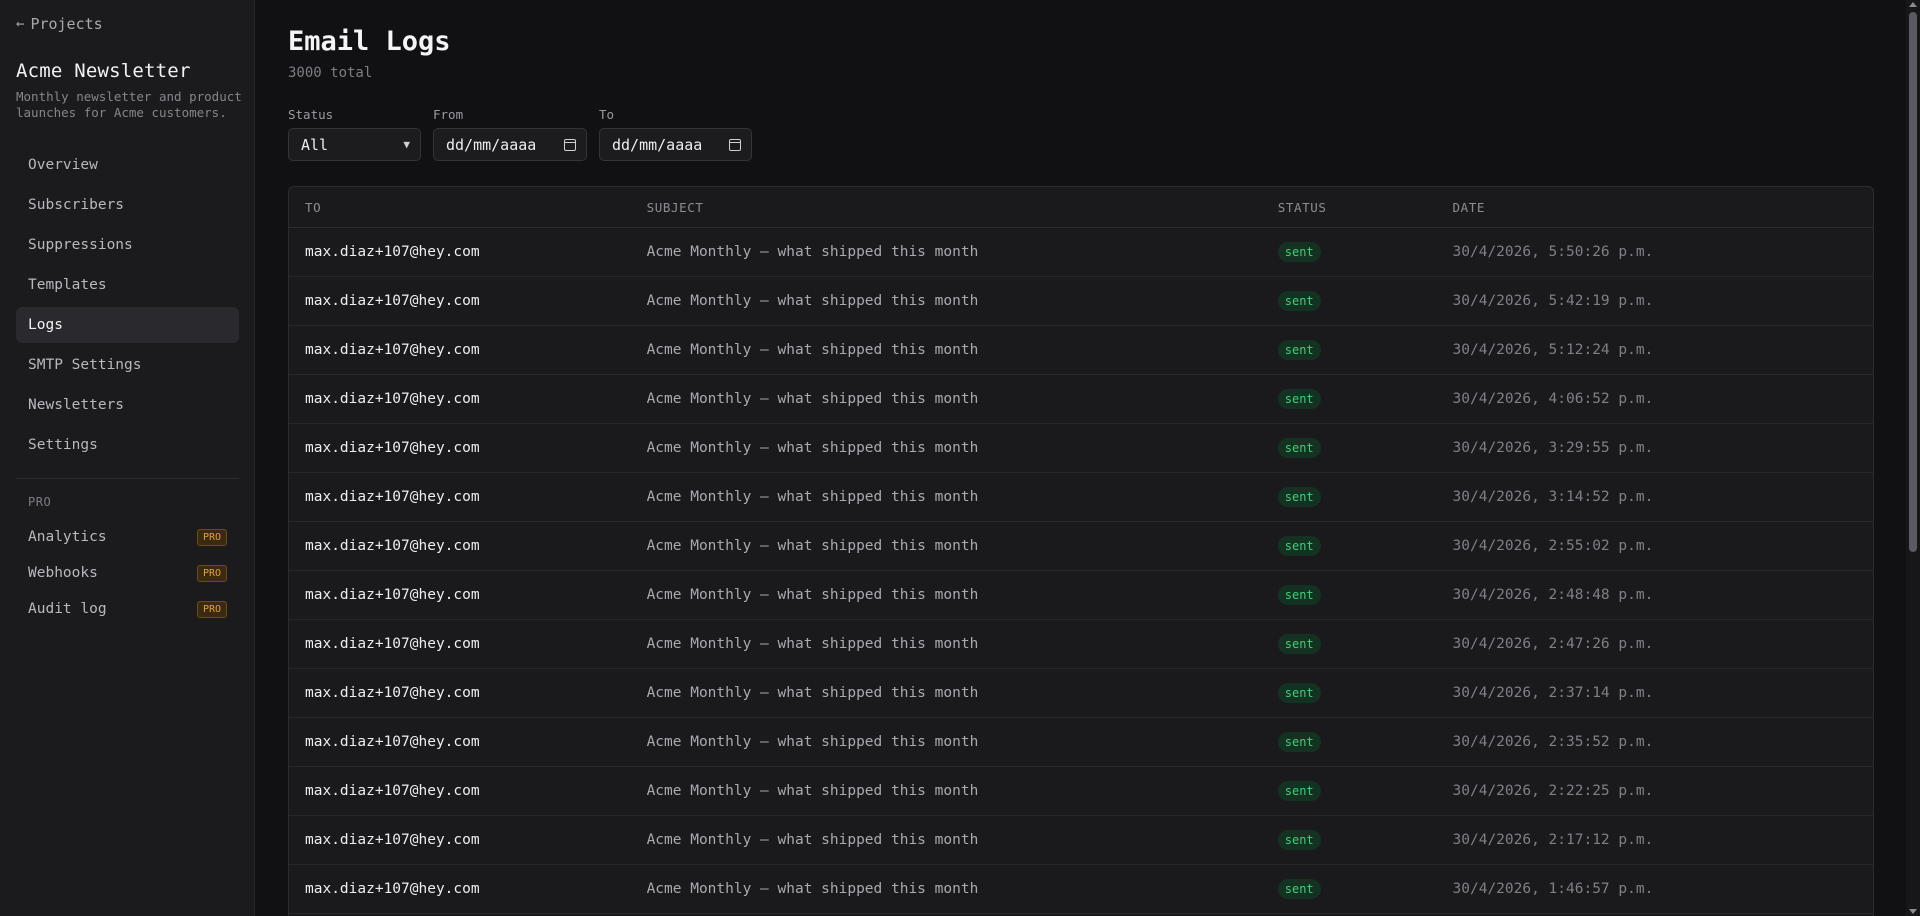 The image size is (1920, 916). I want to click on cell-date: 30/4/2026, 3:14:52 p.m., so click(1553, 497).